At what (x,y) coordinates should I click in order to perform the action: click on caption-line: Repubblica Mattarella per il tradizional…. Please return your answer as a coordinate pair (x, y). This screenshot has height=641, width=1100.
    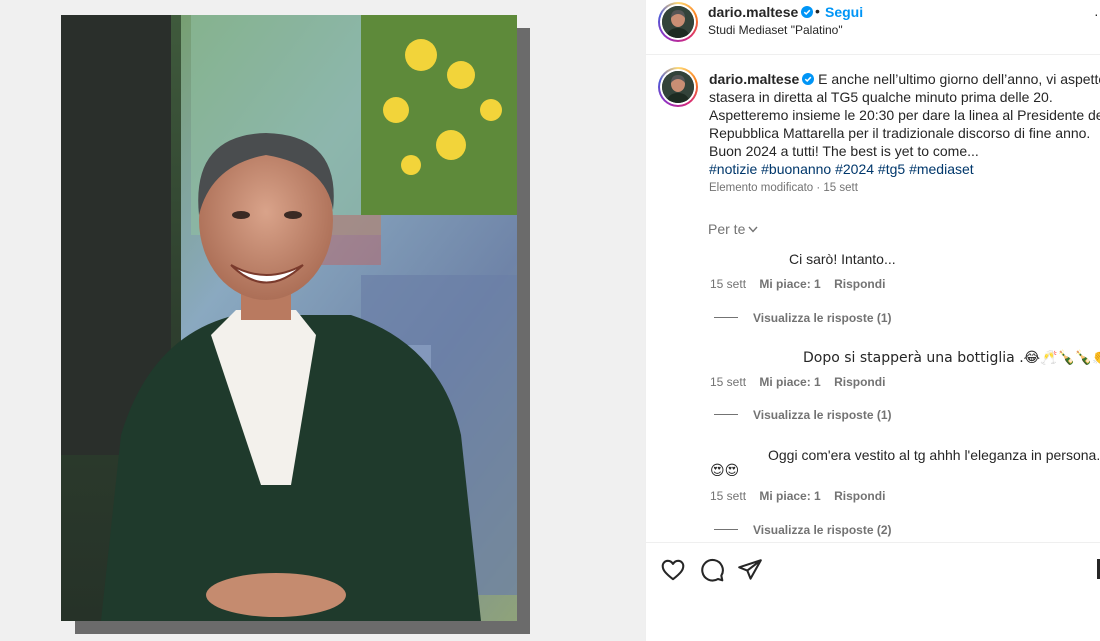
    Looking at the image, I should click on (900, 133).